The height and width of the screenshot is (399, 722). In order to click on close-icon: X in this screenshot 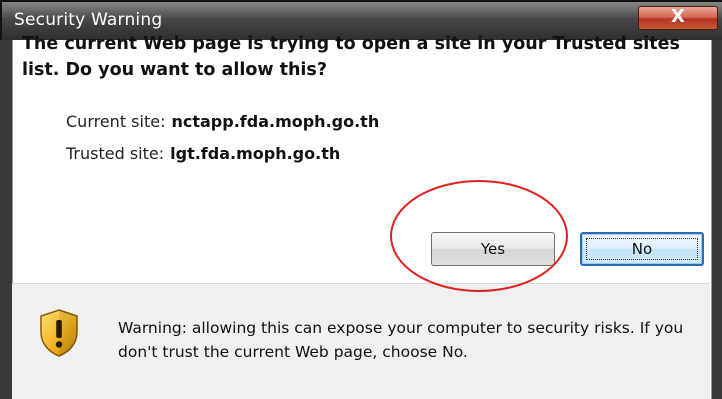, I will do `click(678, 16)`.